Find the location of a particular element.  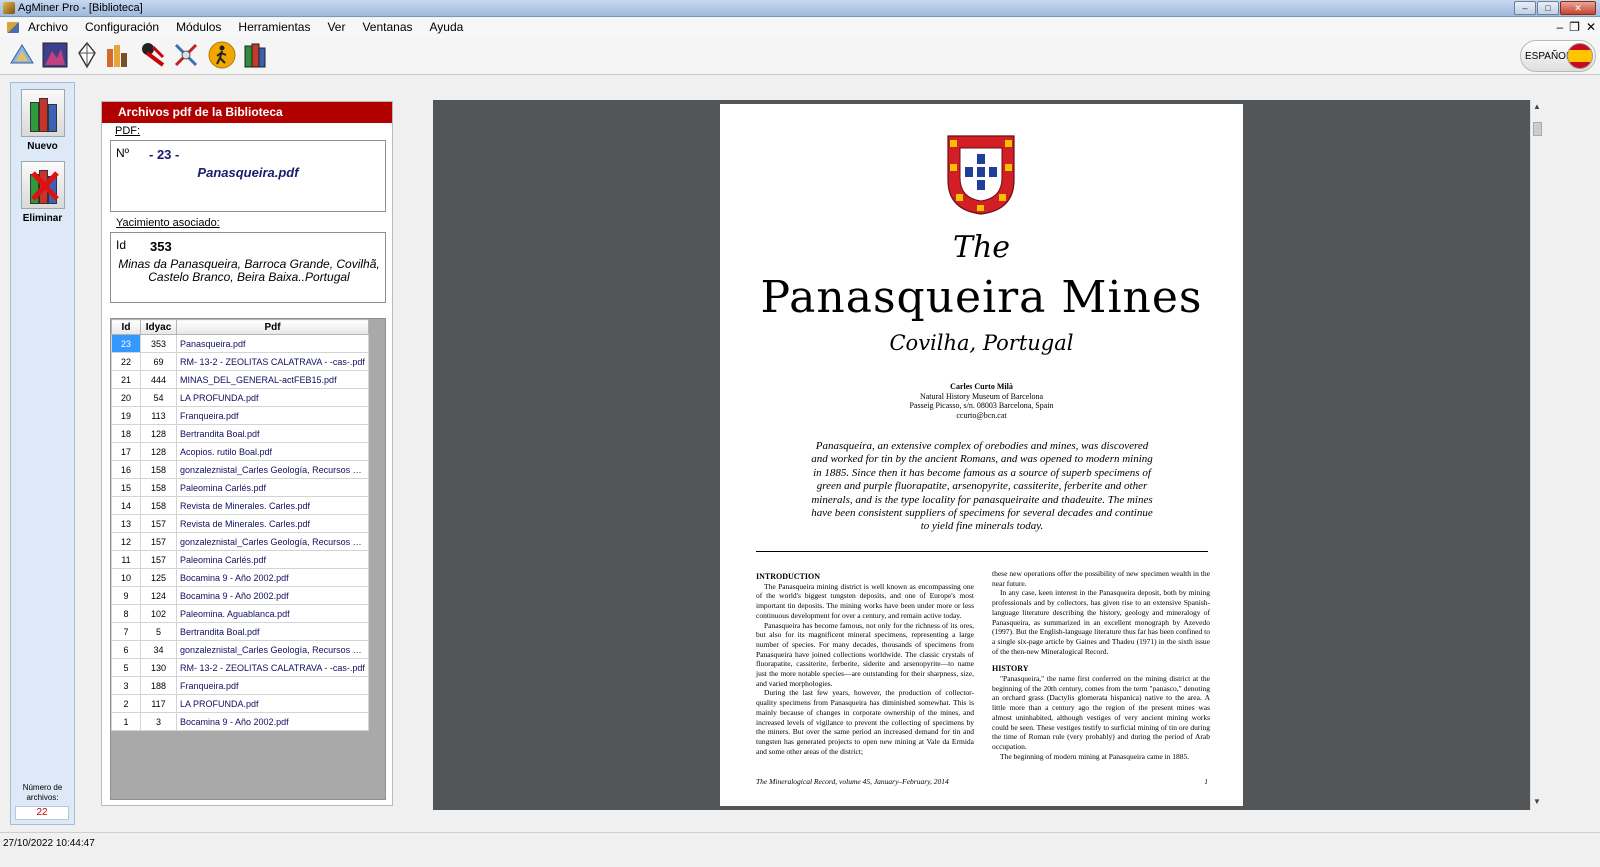

menu-modulos: Módulos is located at coordinates (198, 27).